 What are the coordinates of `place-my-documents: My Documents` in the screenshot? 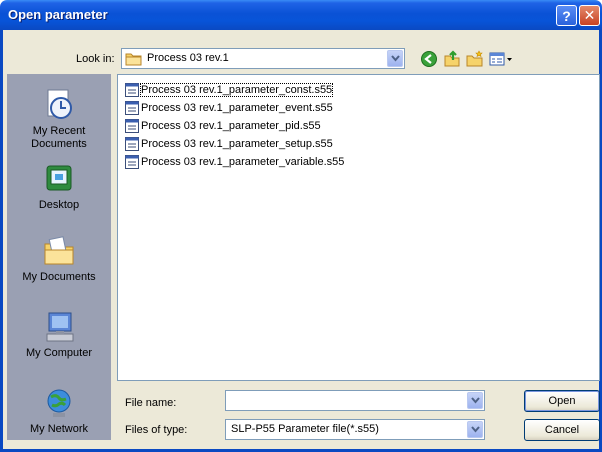 It's located at (59, 259).